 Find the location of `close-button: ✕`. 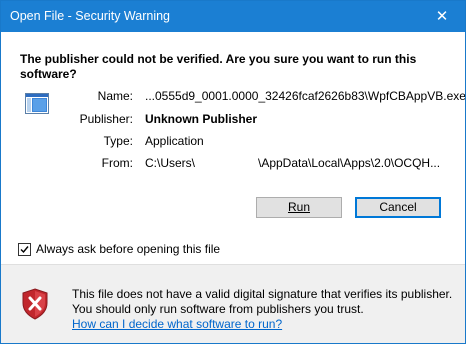

close-button: ✕ is located at coordinates (442, 16).